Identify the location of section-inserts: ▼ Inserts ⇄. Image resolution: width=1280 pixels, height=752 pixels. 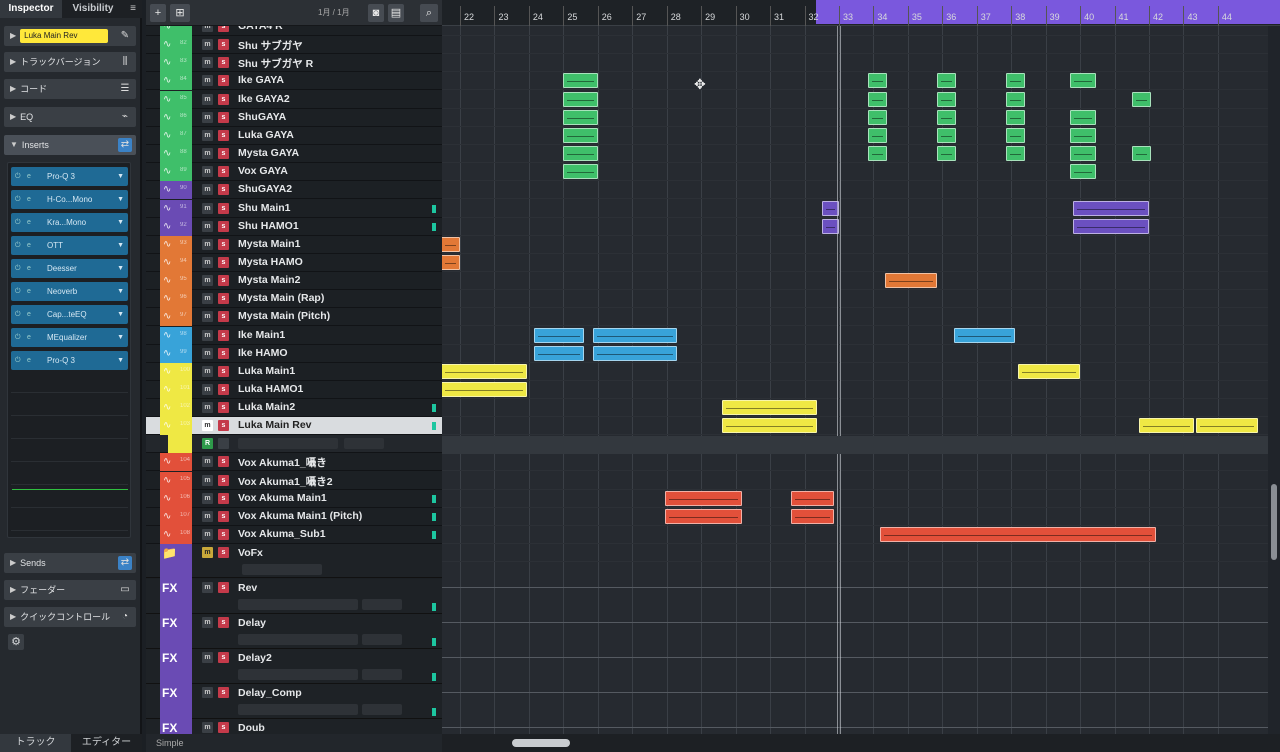
(70, 145).